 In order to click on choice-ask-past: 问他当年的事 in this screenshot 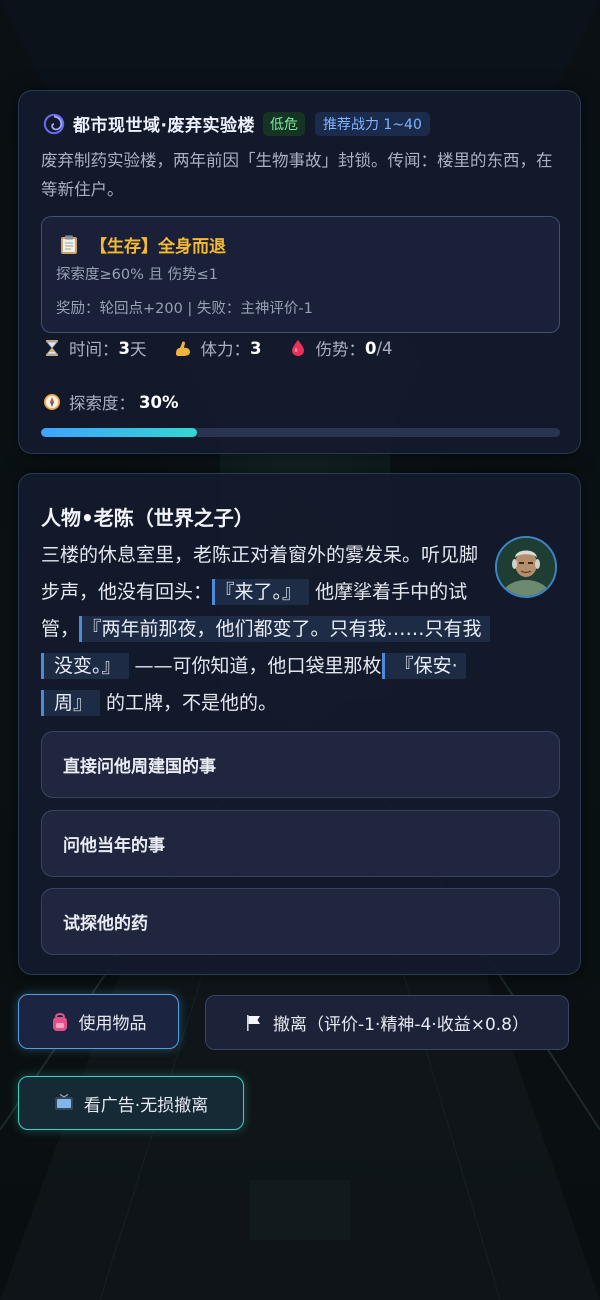, I will do `click(300, 843)`.